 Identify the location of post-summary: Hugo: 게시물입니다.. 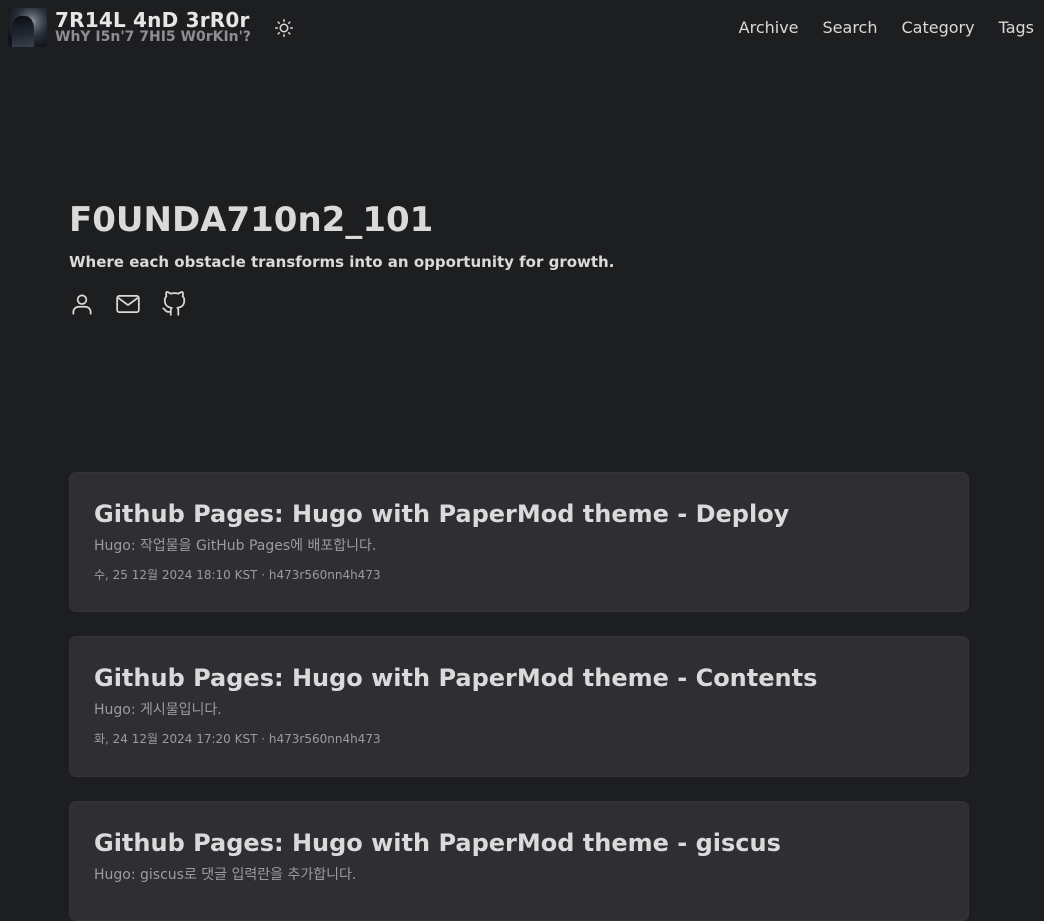
(158, 710).